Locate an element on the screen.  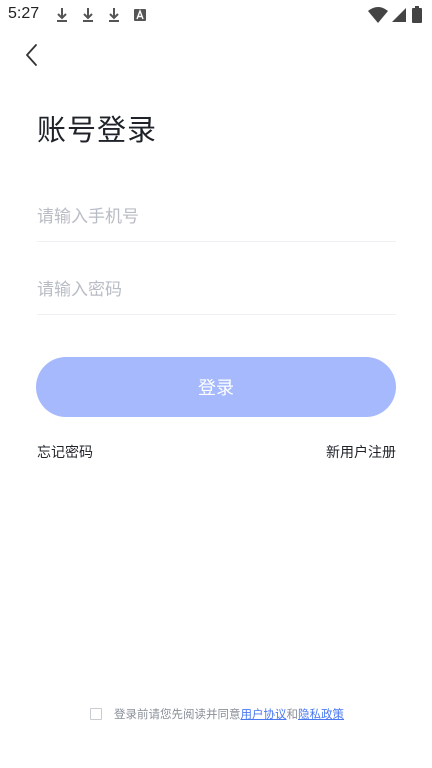
phone-input is located at coordinates (216, 216).